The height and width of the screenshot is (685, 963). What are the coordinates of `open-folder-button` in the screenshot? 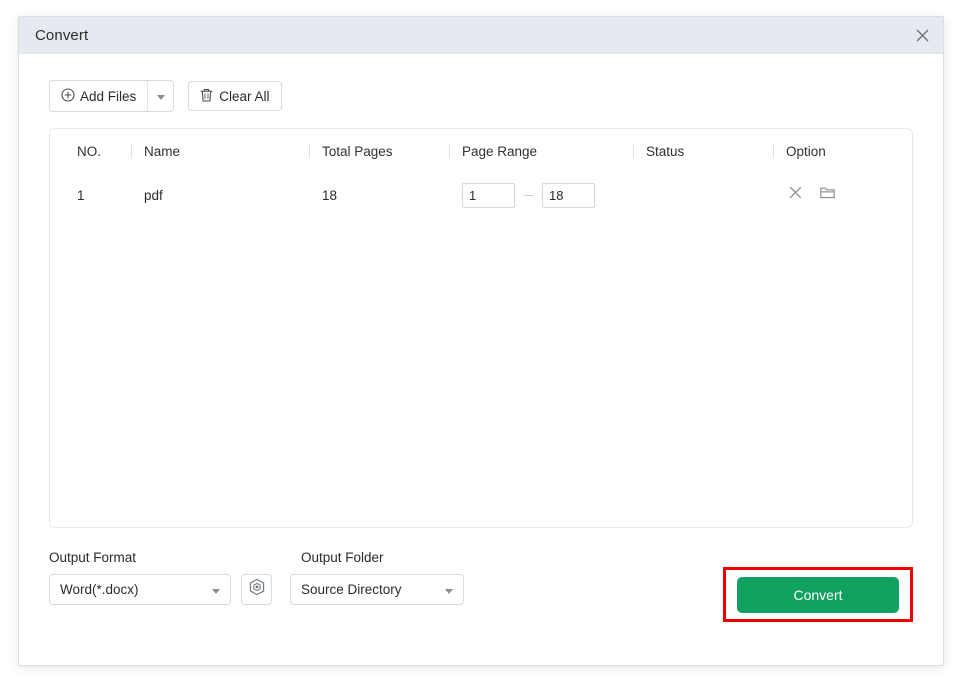 It's located at (827, 195).